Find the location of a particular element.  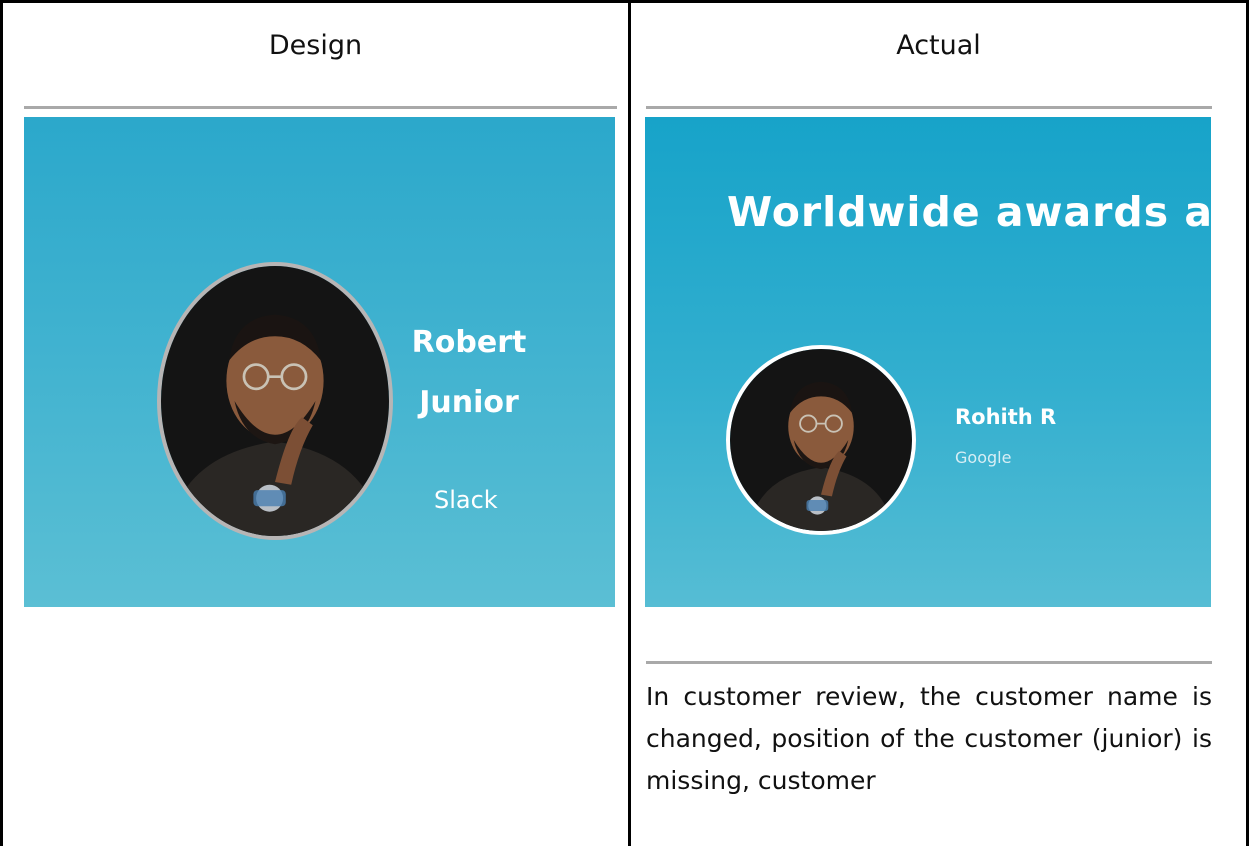

customer-name: Robert Junior is located at coordinates (469, 373).